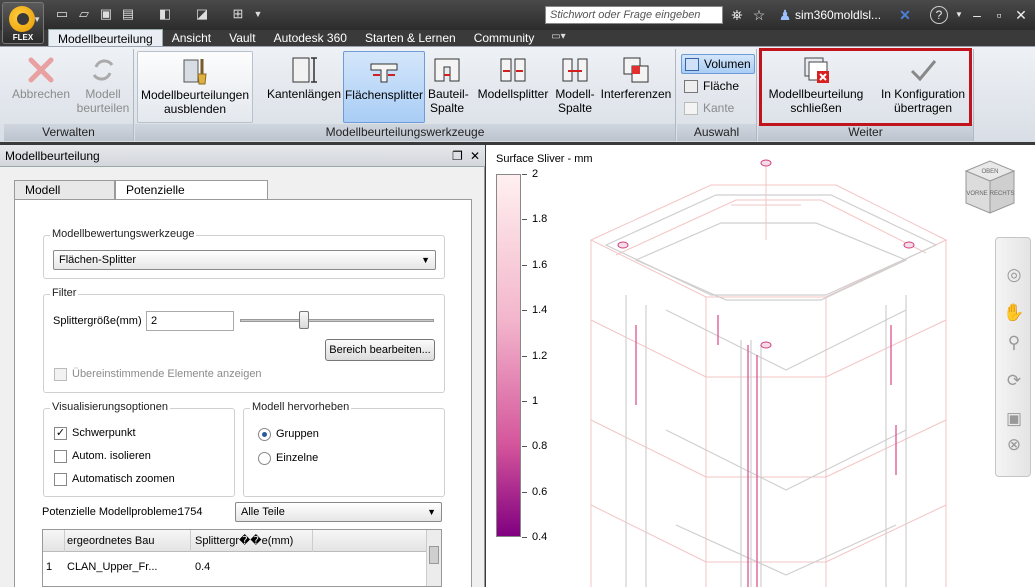 The height and width of the screenshot is (587, 1035). Describe the element at coordinates (692, 64) in the screenshot. I see `volume-icon` at that location.